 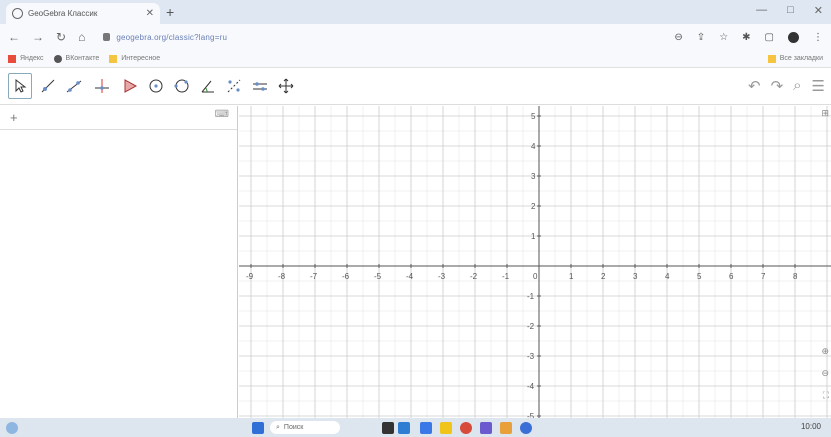 I want to click on y-tick-label: -2, so click(x=531, y=326).